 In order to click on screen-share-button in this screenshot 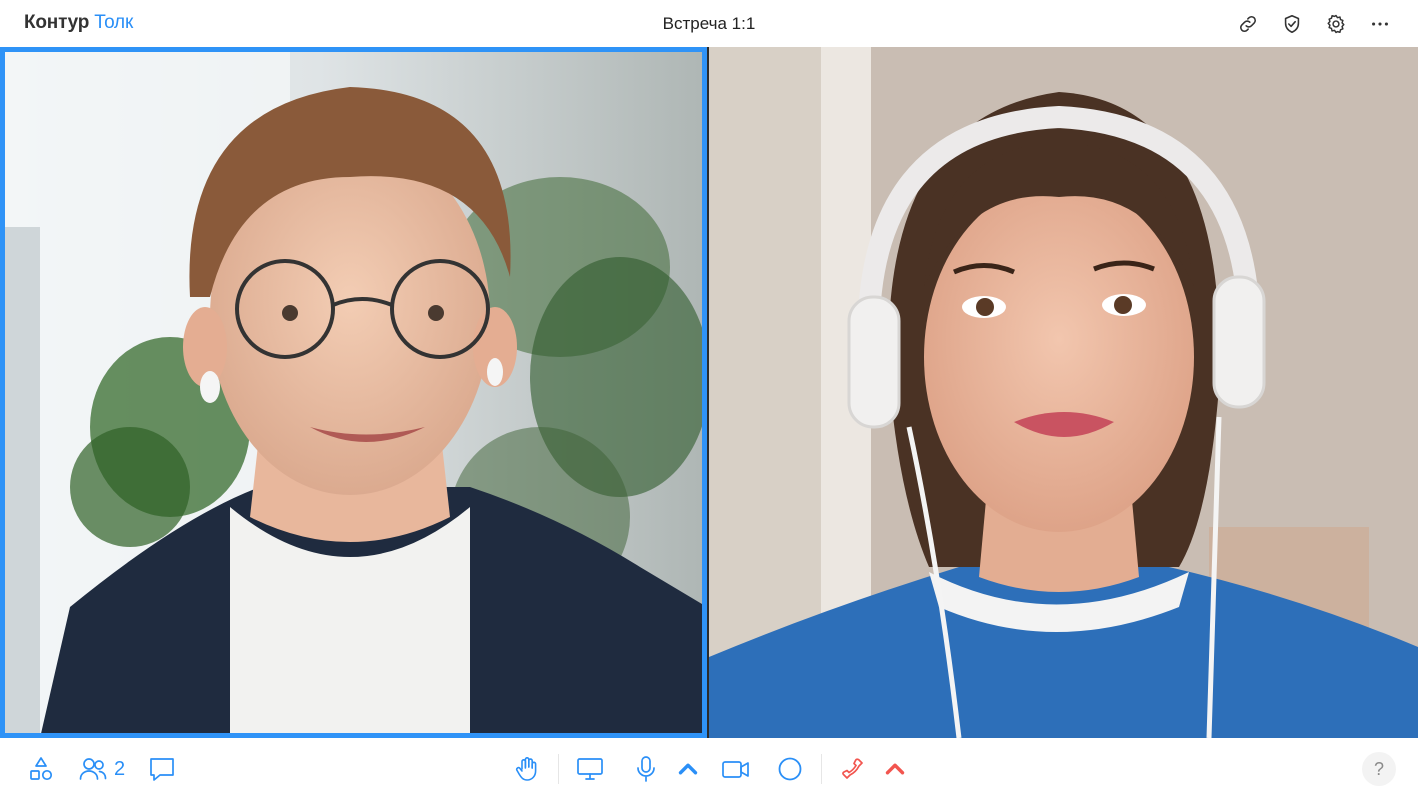, I will do `click(590, 769)`.